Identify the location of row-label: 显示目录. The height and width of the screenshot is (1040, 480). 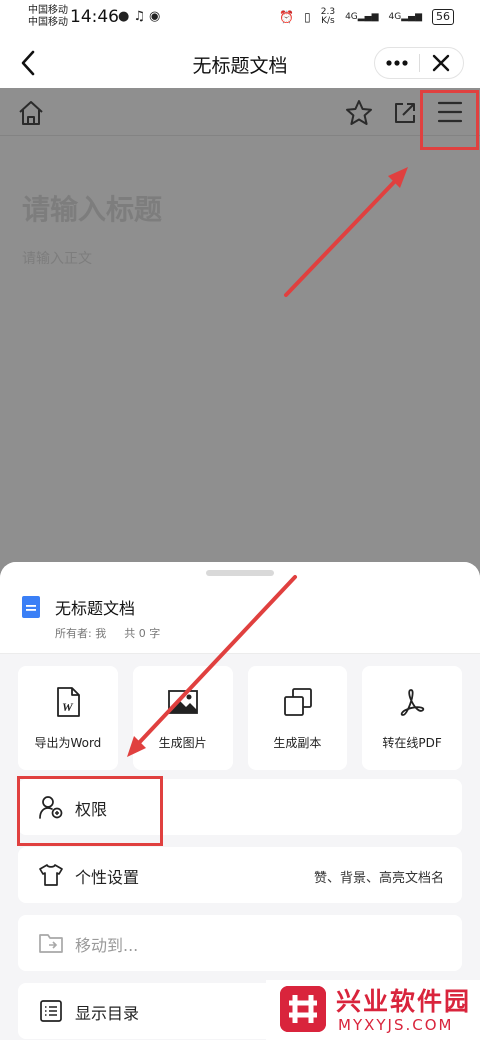
(107, 1013).